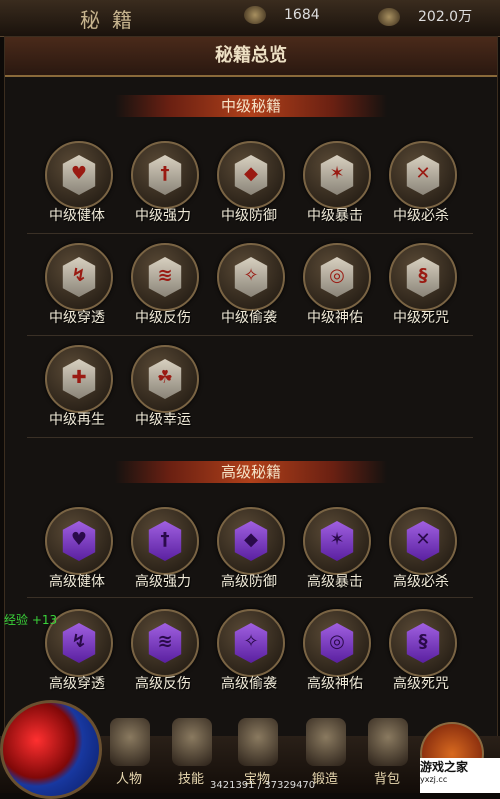  I want to click on skill-medal: ↯, so click(79, 277).